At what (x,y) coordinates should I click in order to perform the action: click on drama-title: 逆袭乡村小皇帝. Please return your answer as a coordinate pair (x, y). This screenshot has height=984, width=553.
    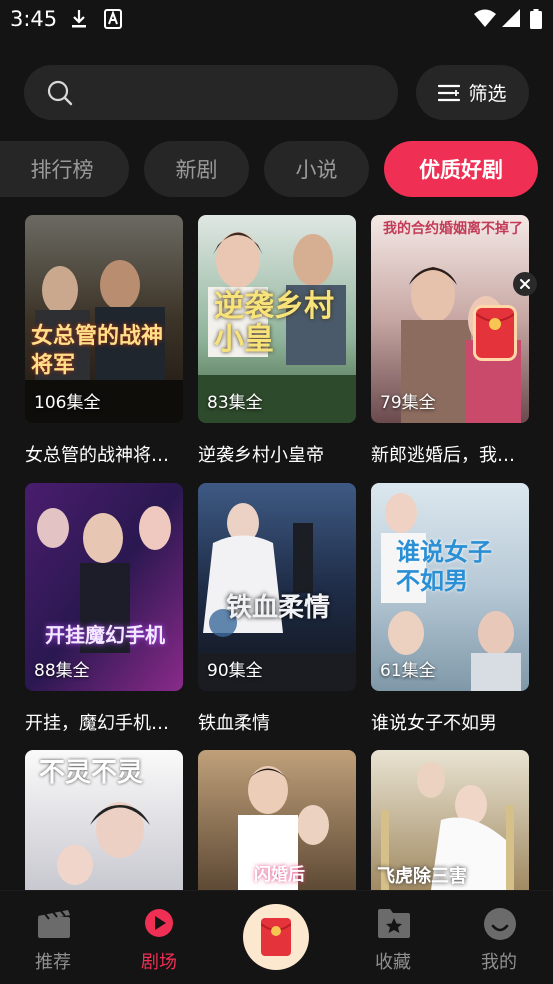
    Looking at the image, I should click on (261, 455).